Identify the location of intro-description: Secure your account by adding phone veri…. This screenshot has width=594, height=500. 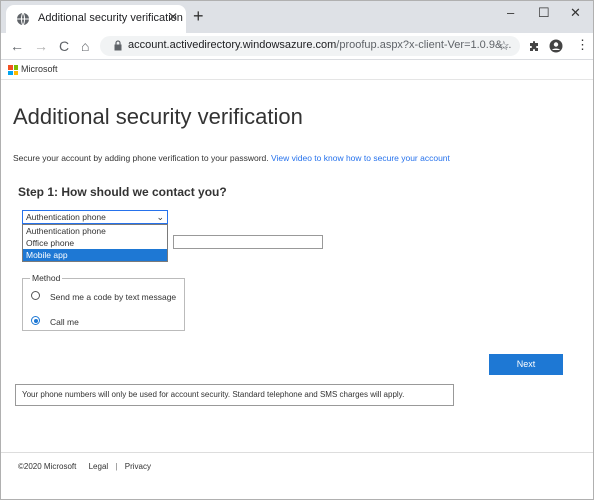
(142, 158).